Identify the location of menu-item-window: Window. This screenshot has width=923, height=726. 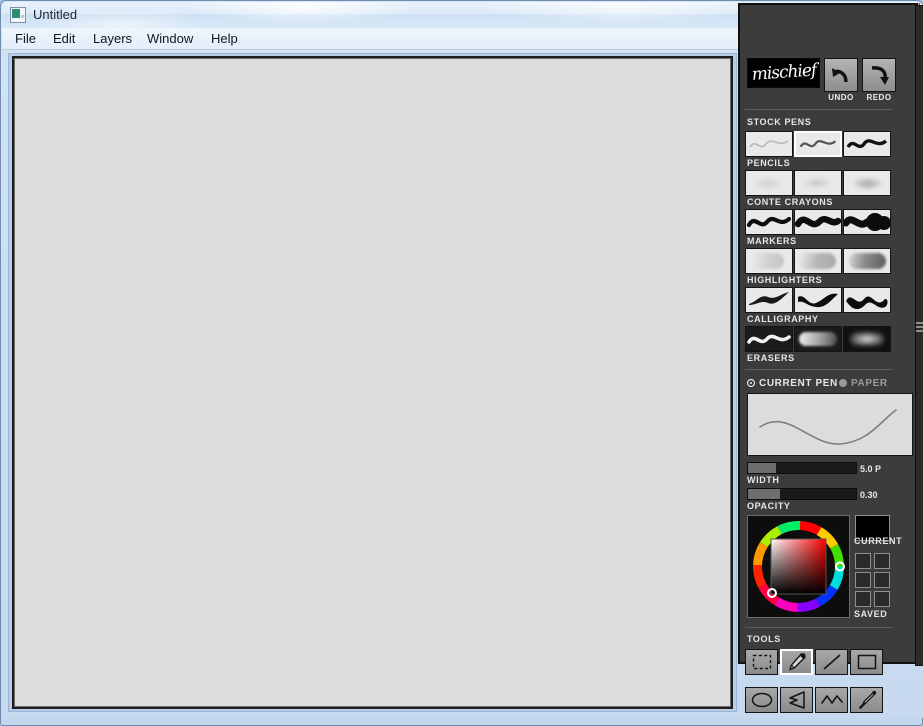
(170, 39).